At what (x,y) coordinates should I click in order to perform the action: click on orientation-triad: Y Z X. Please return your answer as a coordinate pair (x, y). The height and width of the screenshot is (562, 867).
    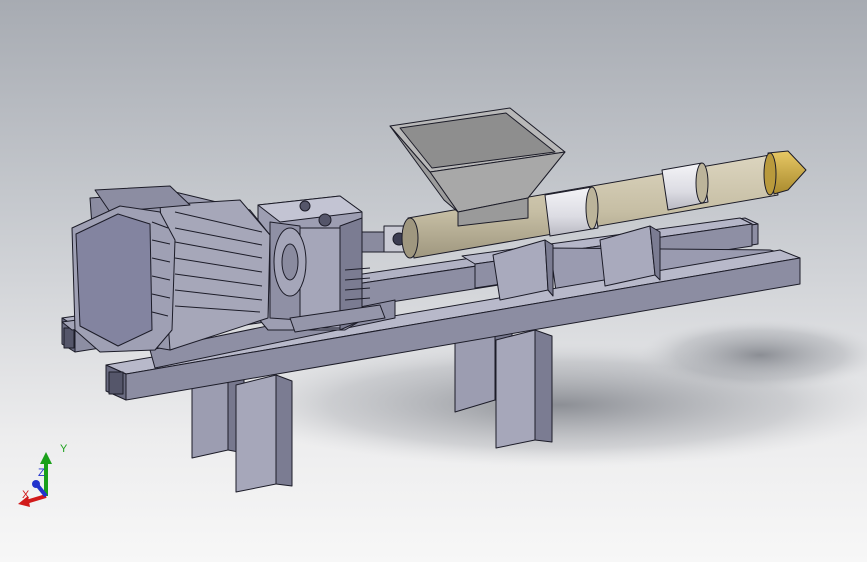
    Looking at the image, I should click on (49, 476).